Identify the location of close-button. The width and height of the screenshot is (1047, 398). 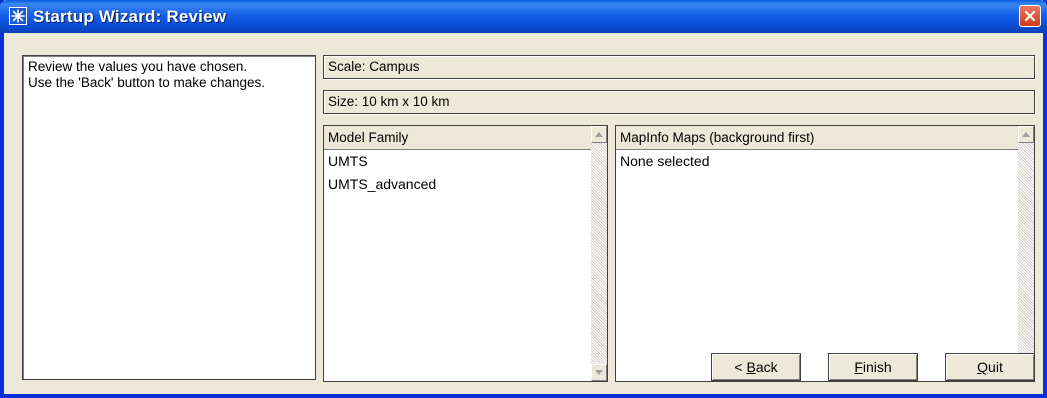
(1030, 16).